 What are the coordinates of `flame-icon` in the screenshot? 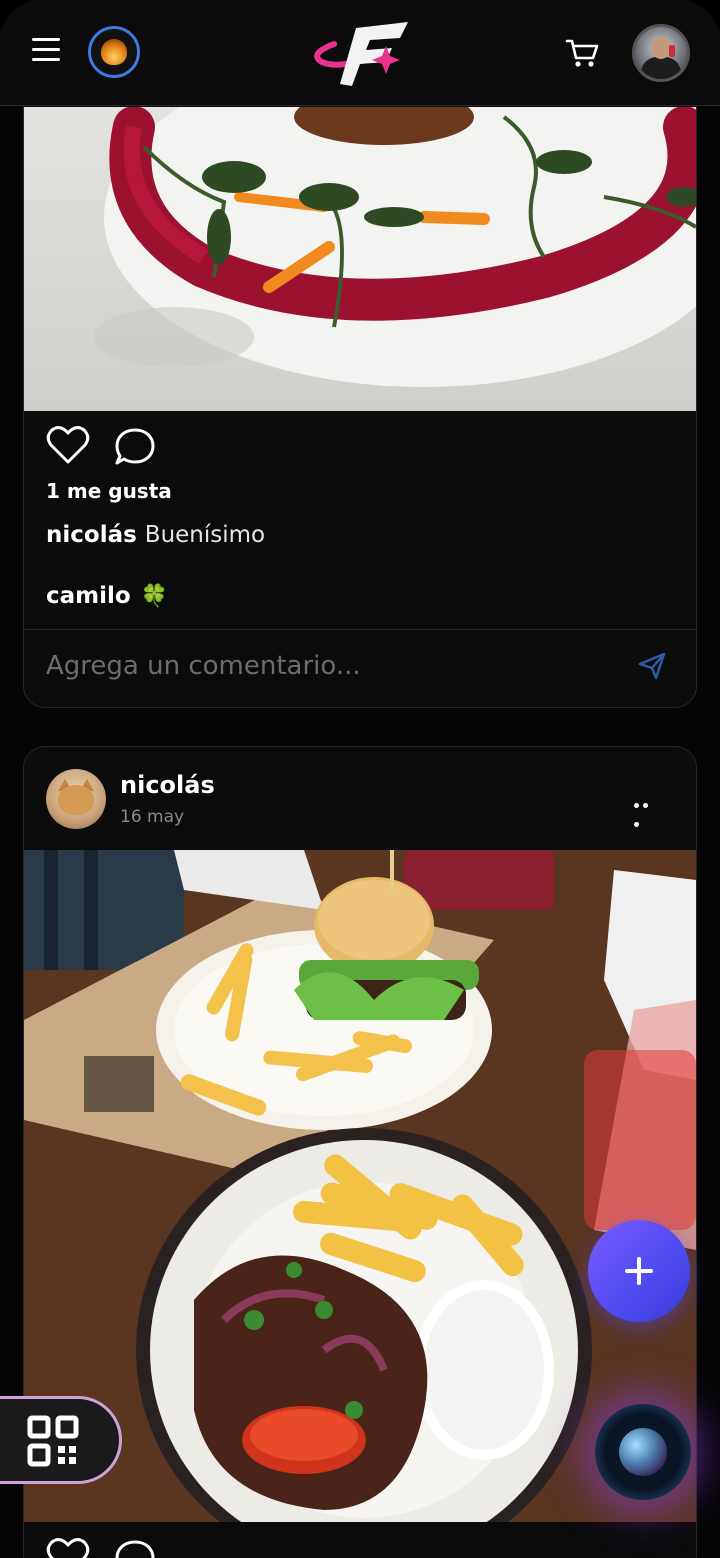 It's located at (114, 52).